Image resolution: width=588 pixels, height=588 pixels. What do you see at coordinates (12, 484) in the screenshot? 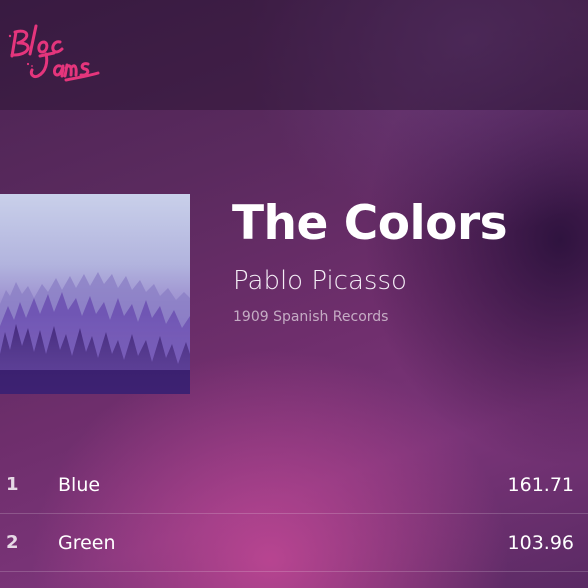
I see `song-number: 1` at bounding box center [12, 484].